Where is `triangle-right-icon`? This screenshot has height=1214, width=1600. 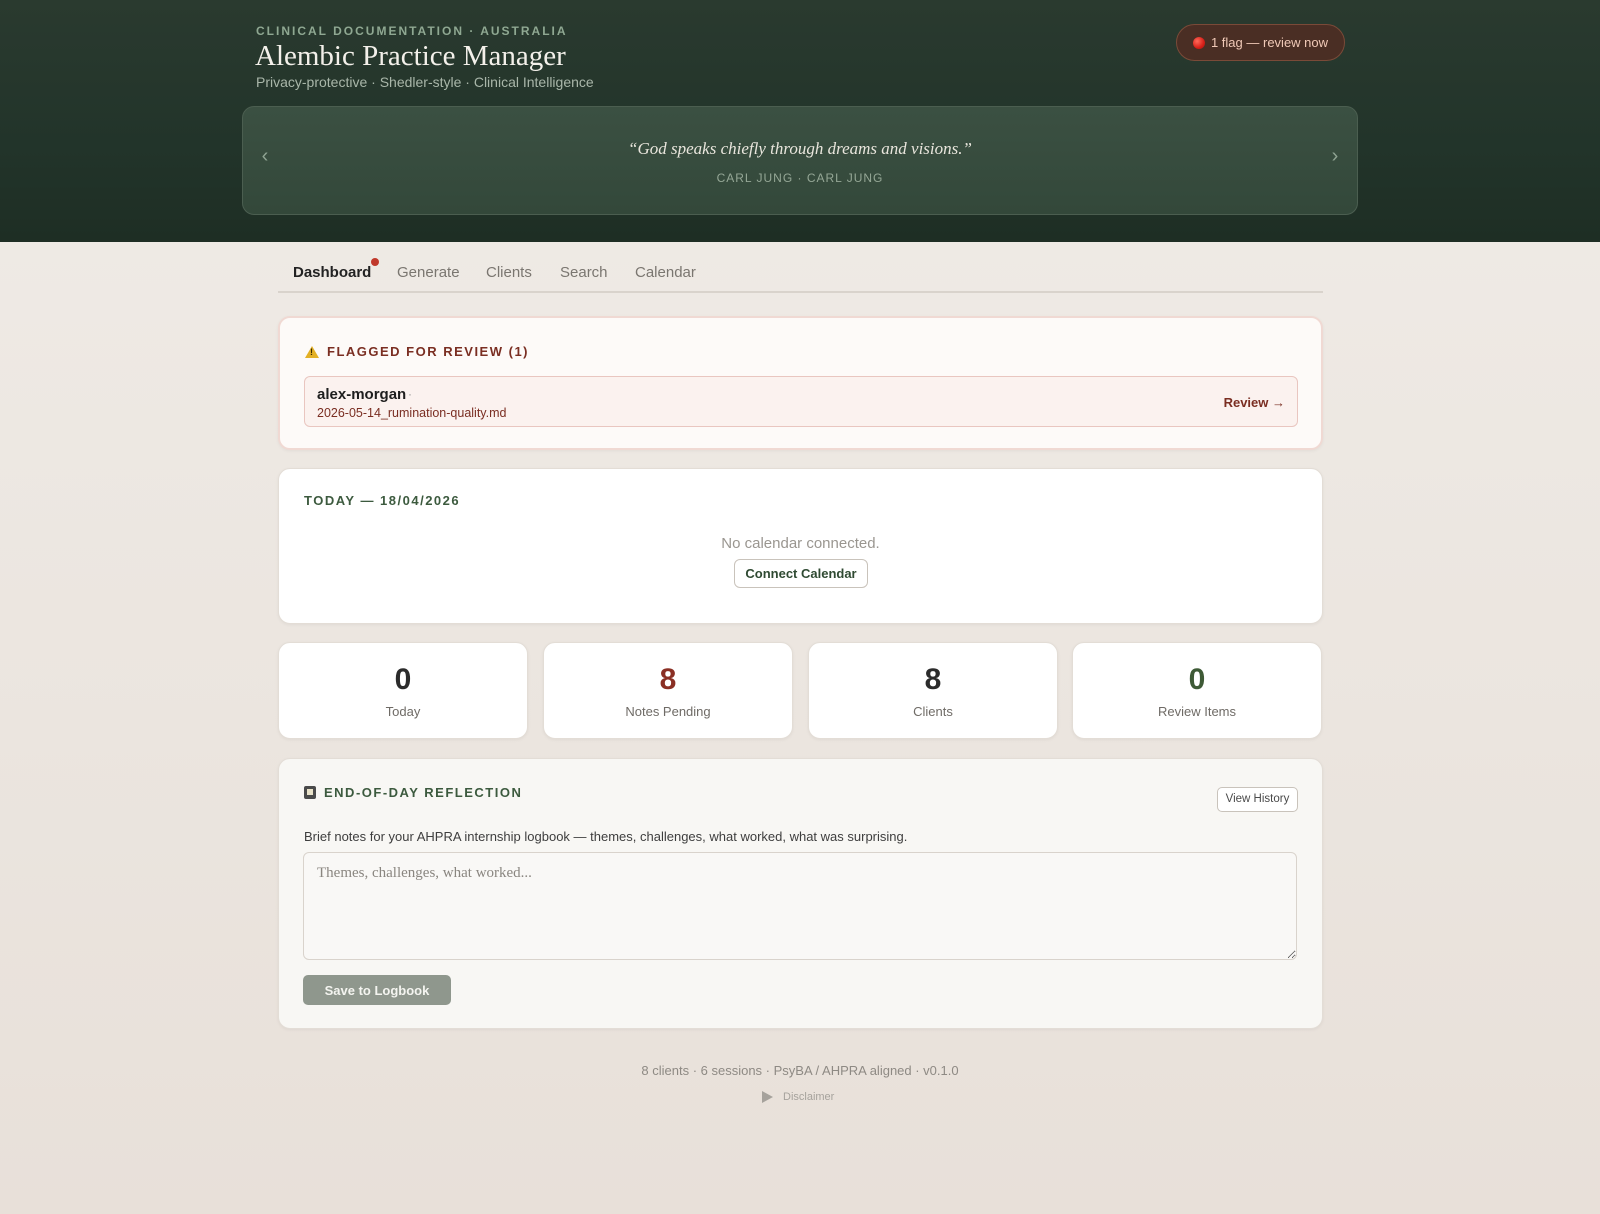 triangle-right-icon is located at coordinates (767, 1097).